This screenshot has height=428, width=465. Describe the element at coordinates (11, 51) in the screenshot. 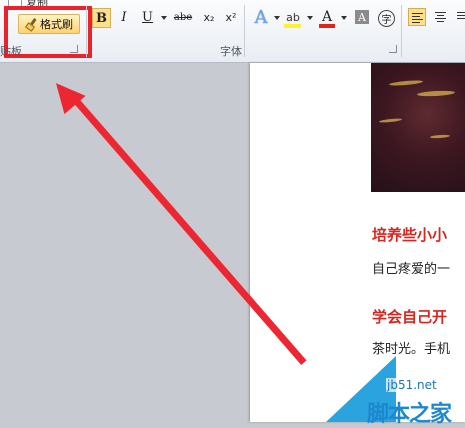

I see `clipboard-group-label: 贴板` at that location.